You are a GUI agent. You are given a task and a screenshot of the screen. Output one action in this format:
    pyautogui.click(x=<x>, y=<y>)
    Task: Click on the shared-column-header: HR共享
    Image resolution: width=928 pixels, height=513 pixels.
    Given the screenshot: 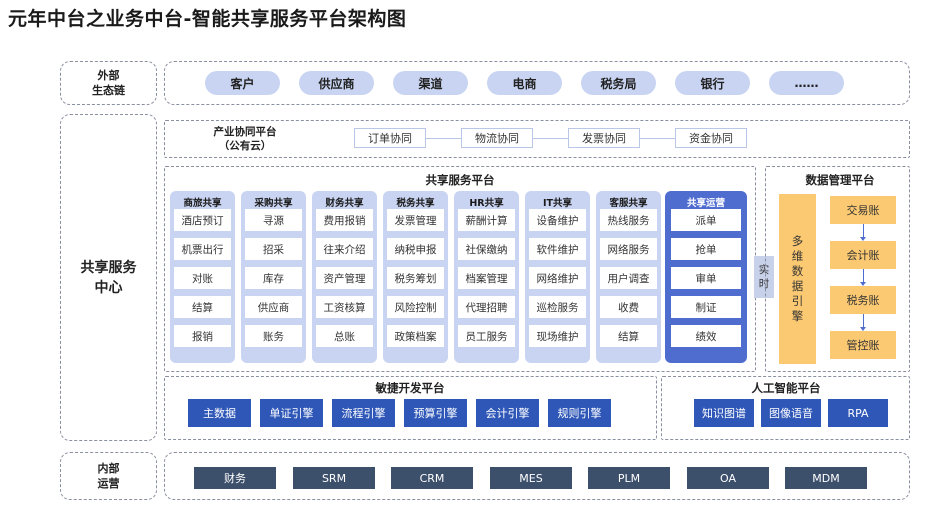 What is the action you would take?
    pyautogui.click(x=486, y=203)
    